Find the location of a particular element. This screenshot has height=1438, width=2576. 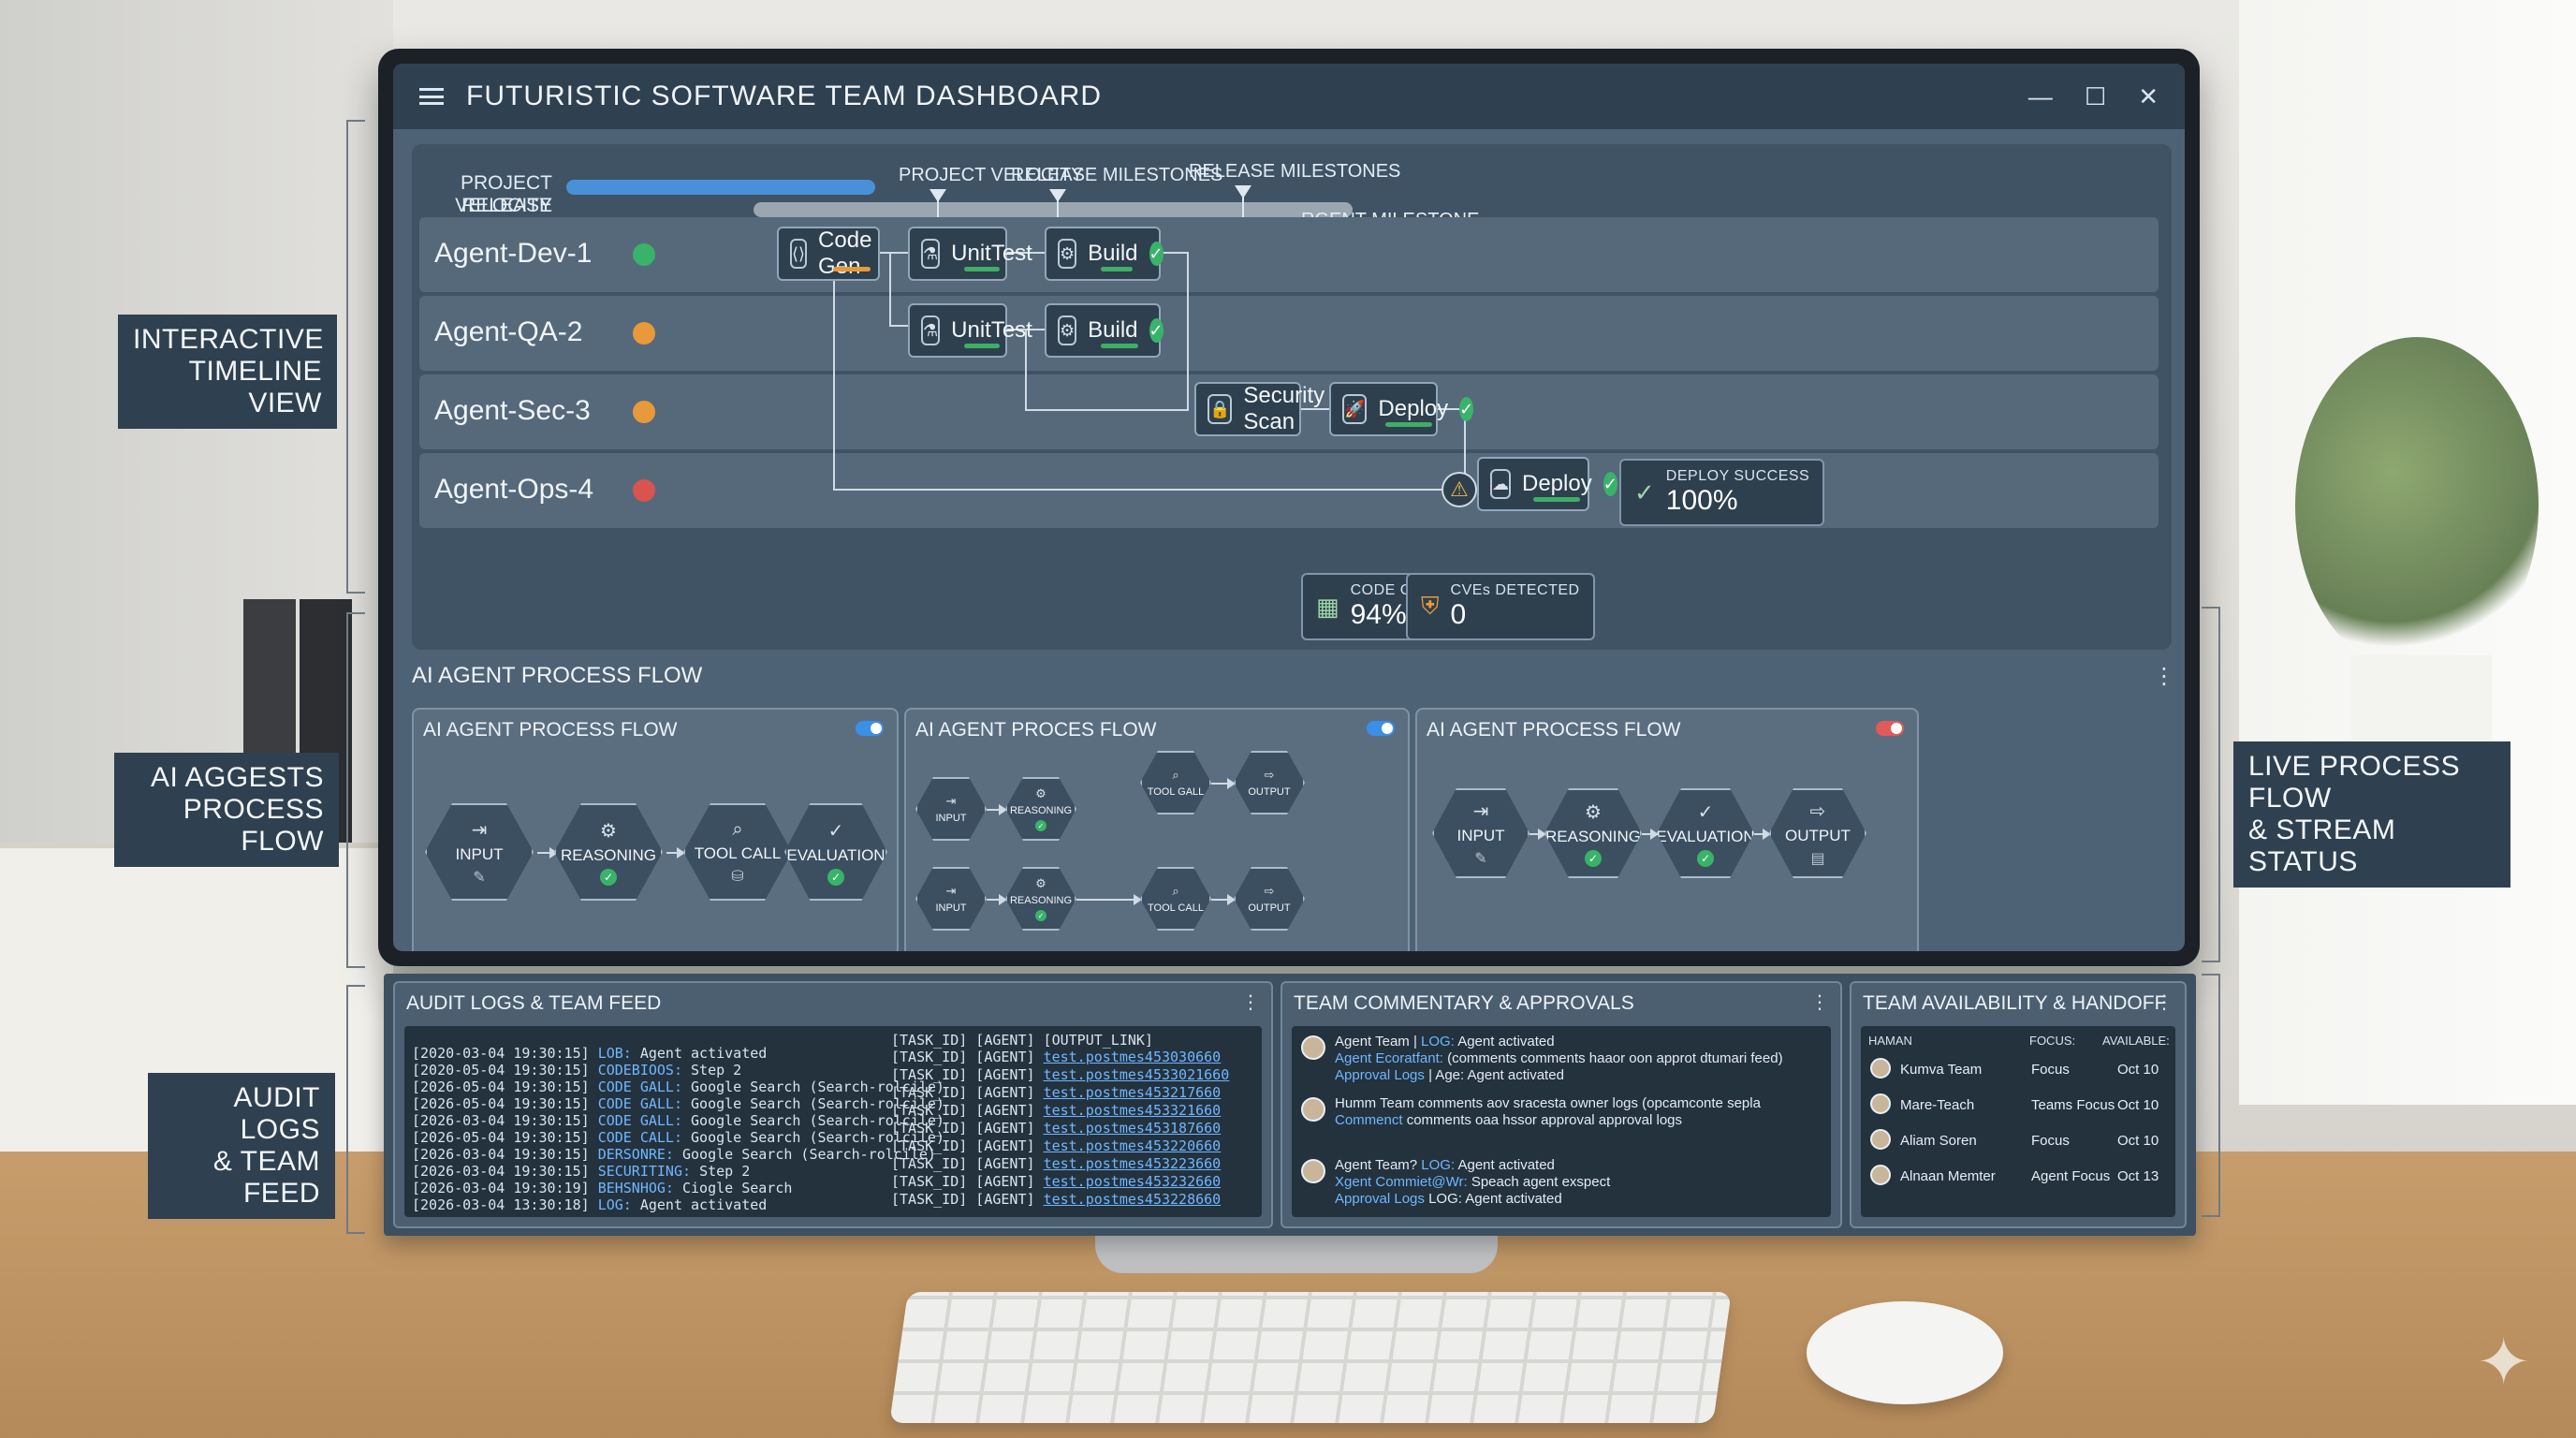

kpi-label: CVEs DETECTED is located at coordinates (1515, 590).